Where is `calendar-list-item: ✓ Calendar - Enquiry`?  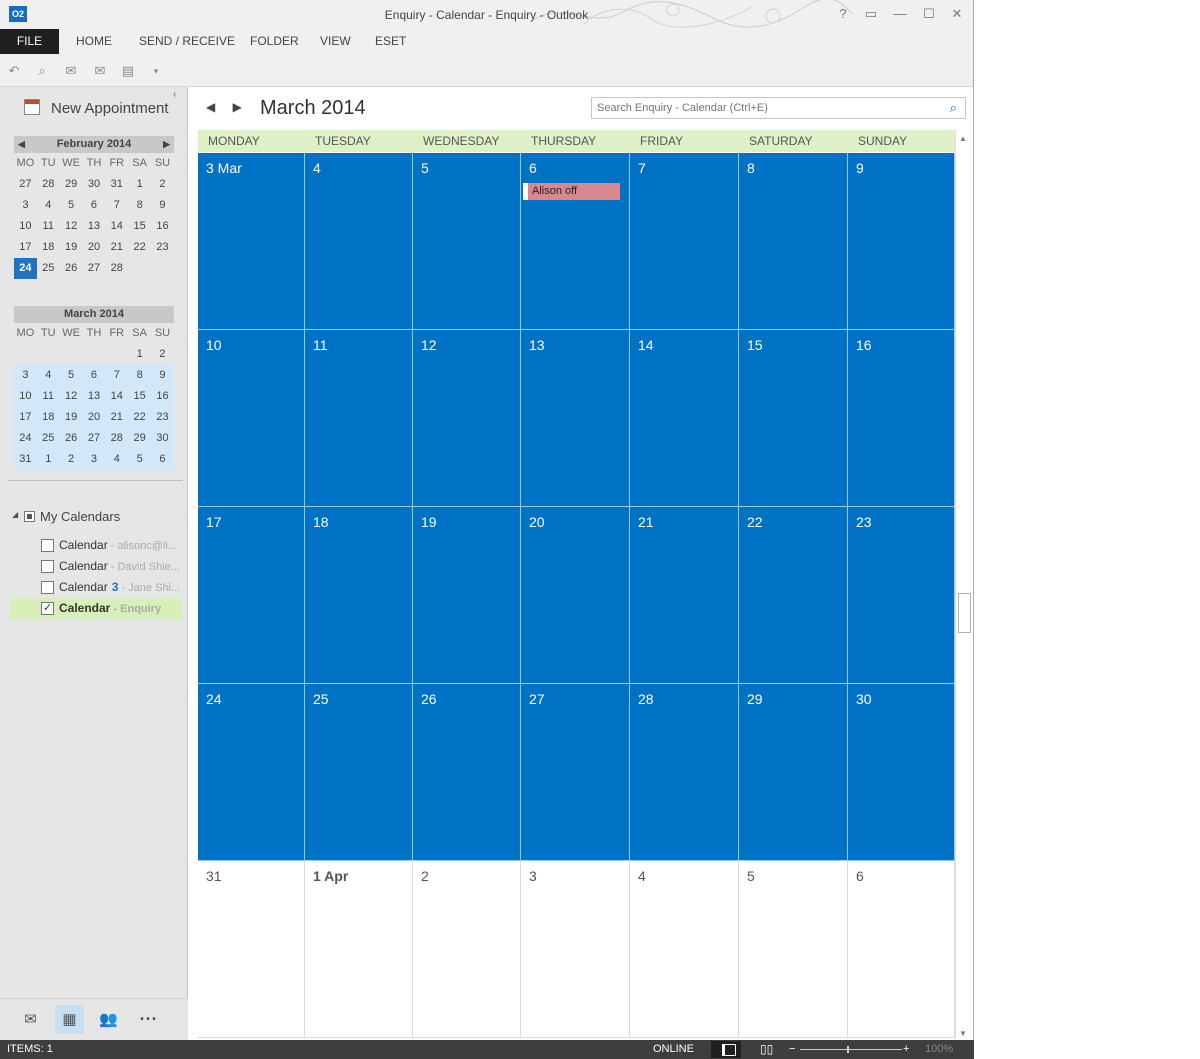
calendar-list-item: ✓ Calendar - Enquiry is located at coordinates (96, 608).